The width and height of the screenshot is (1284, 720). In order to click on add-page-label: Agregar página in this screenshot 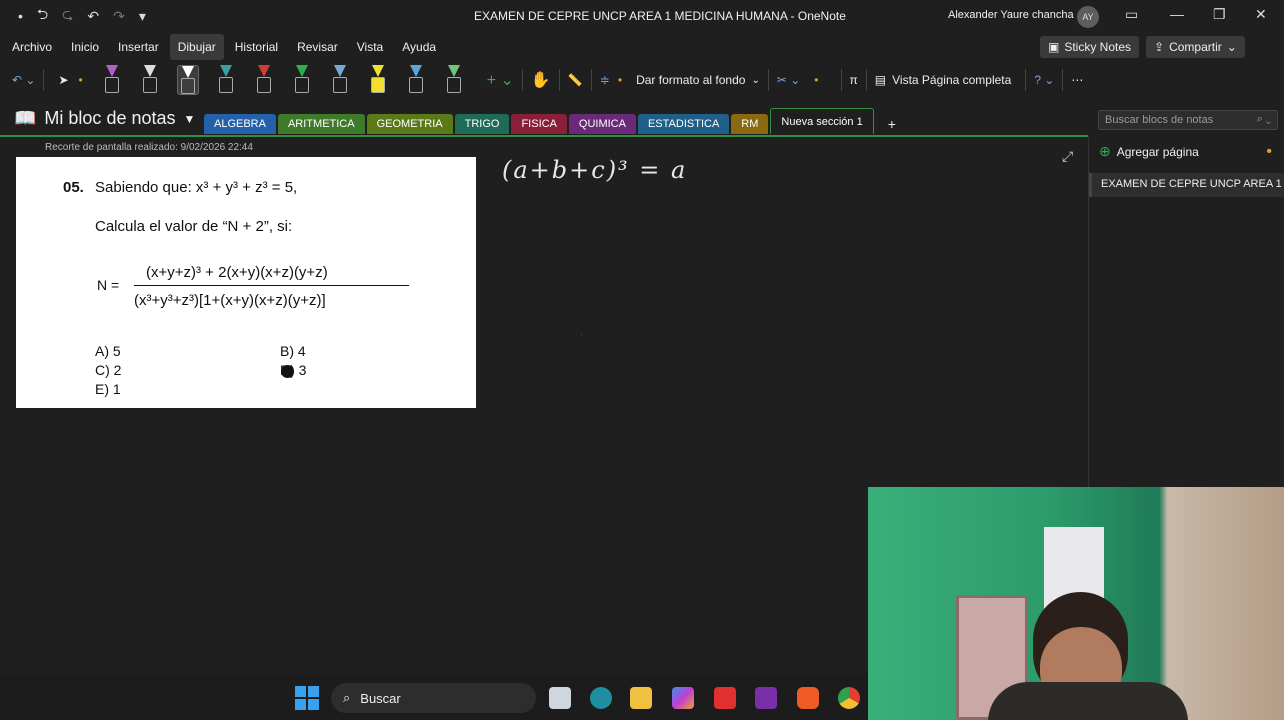, I will do `click(1157, 151)`.